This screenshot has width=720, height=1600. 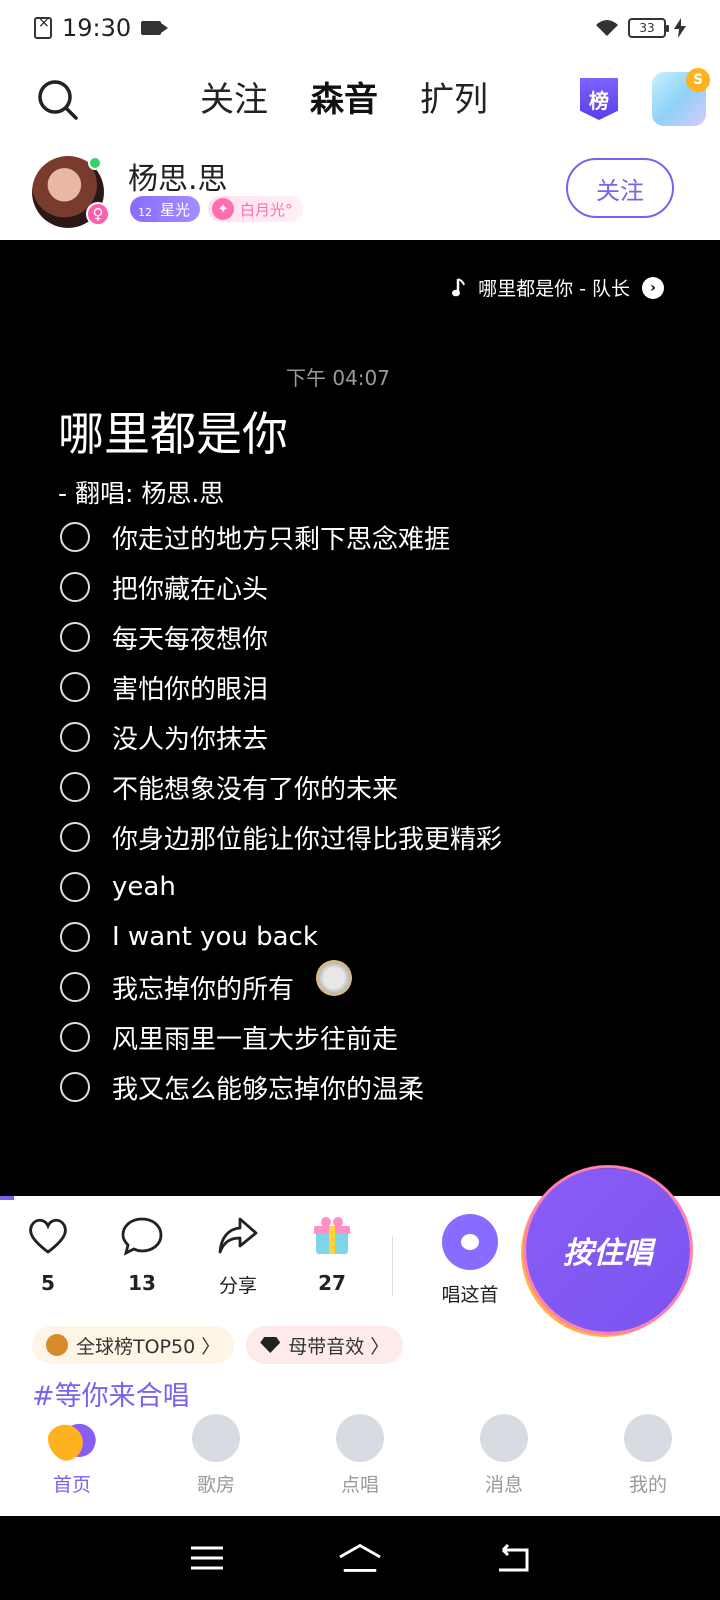 What do you see at coordinates (178, 176) in the screenshot?
I see `username: 杨思.思` at bounding box center [178, 176].